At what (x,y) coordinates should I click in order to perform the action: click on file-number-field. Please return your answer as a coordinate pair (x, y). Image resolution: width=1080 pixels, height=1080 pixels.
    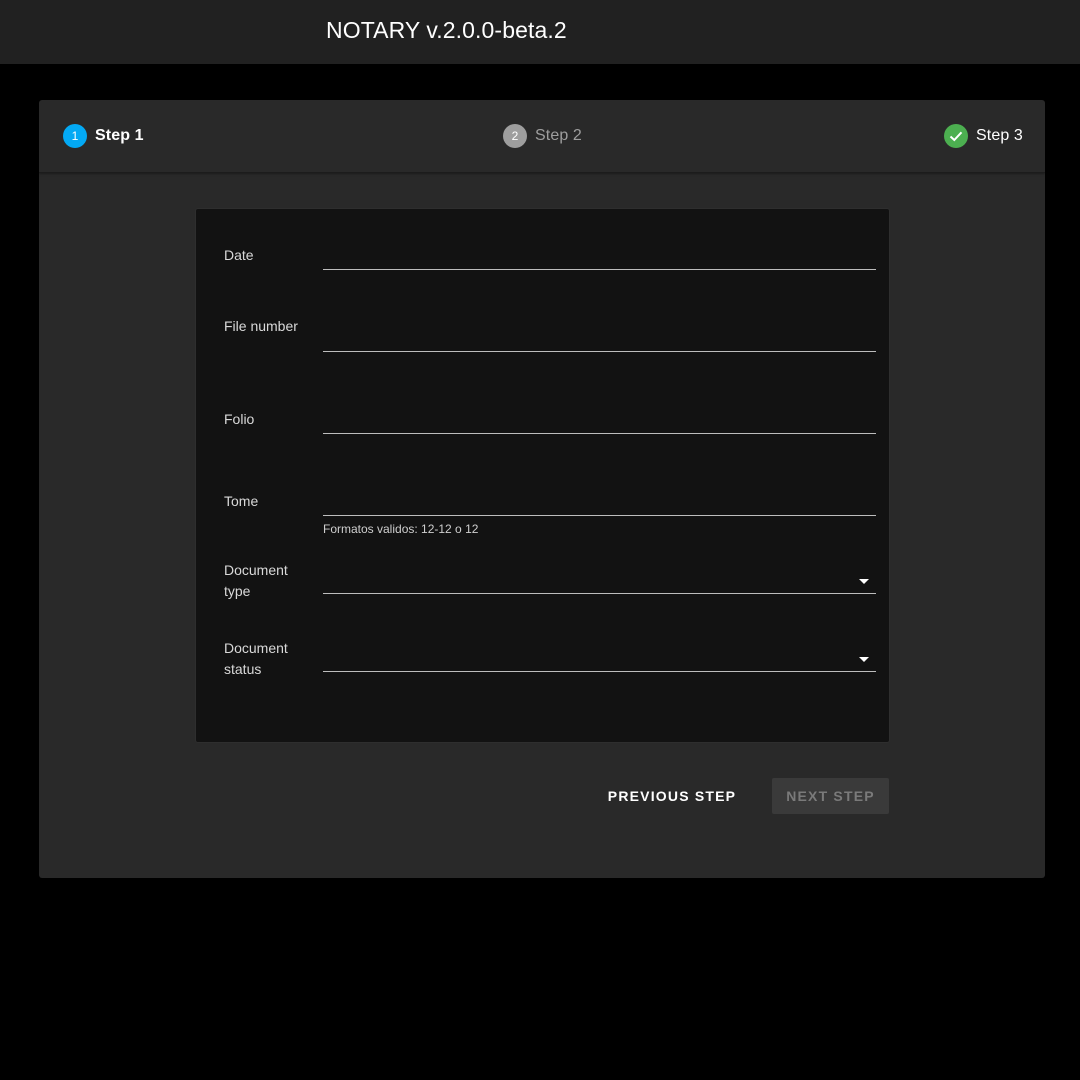
    Looking at the image, I should click on (599, 337).